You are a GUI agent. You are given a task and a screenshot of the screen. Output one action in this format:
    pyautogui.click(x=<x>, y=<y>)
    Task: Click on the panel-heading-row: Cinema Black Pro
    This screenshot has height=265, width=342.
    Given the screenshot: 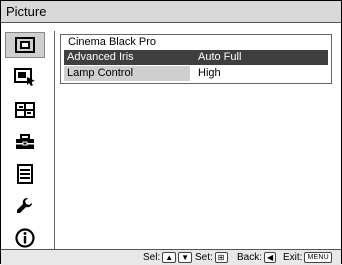 What is the action you would take?
    pyautogui.click(x=196, y=42)
    